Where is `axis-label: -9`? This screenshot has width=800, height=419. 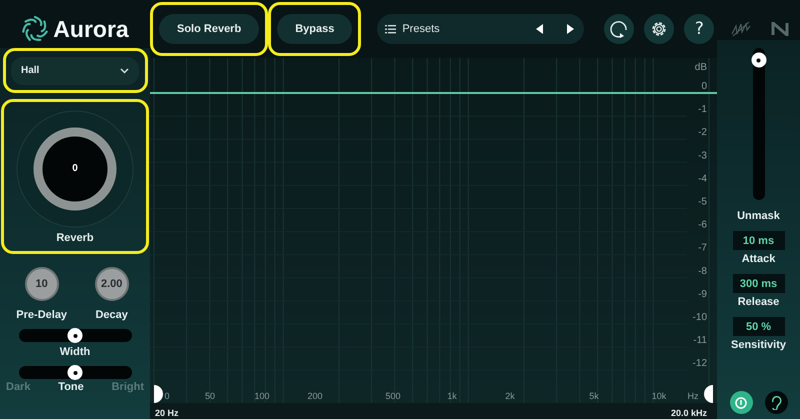 axis-label: -9 is located at coordinates (702, 294).